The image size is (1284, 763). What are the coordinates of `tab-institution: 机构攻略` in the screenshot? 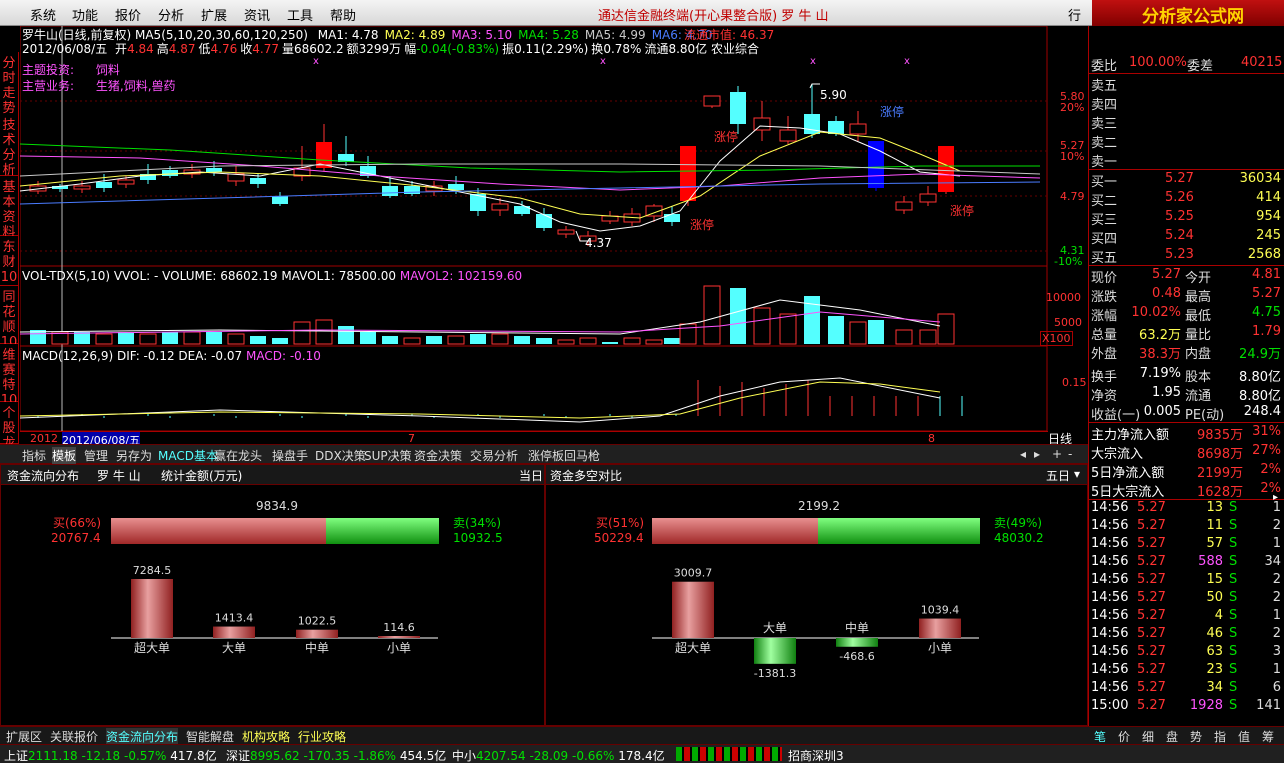 It's located at (266, 736).